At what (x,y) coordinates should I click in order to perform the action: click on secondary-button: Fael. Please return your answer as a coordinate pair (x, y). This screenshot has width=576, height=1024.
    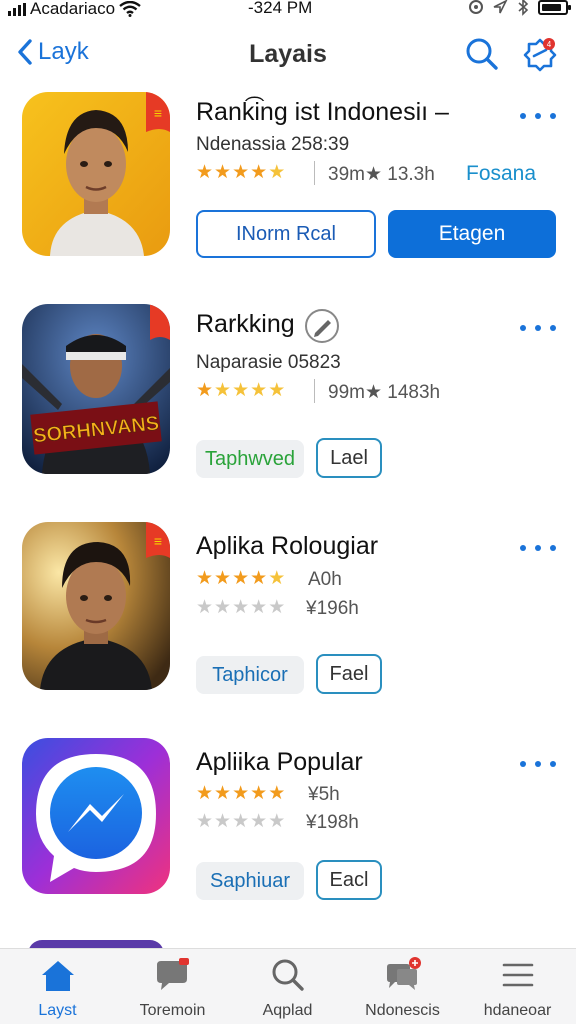
    Looking at the image, I should click on (349, 674).